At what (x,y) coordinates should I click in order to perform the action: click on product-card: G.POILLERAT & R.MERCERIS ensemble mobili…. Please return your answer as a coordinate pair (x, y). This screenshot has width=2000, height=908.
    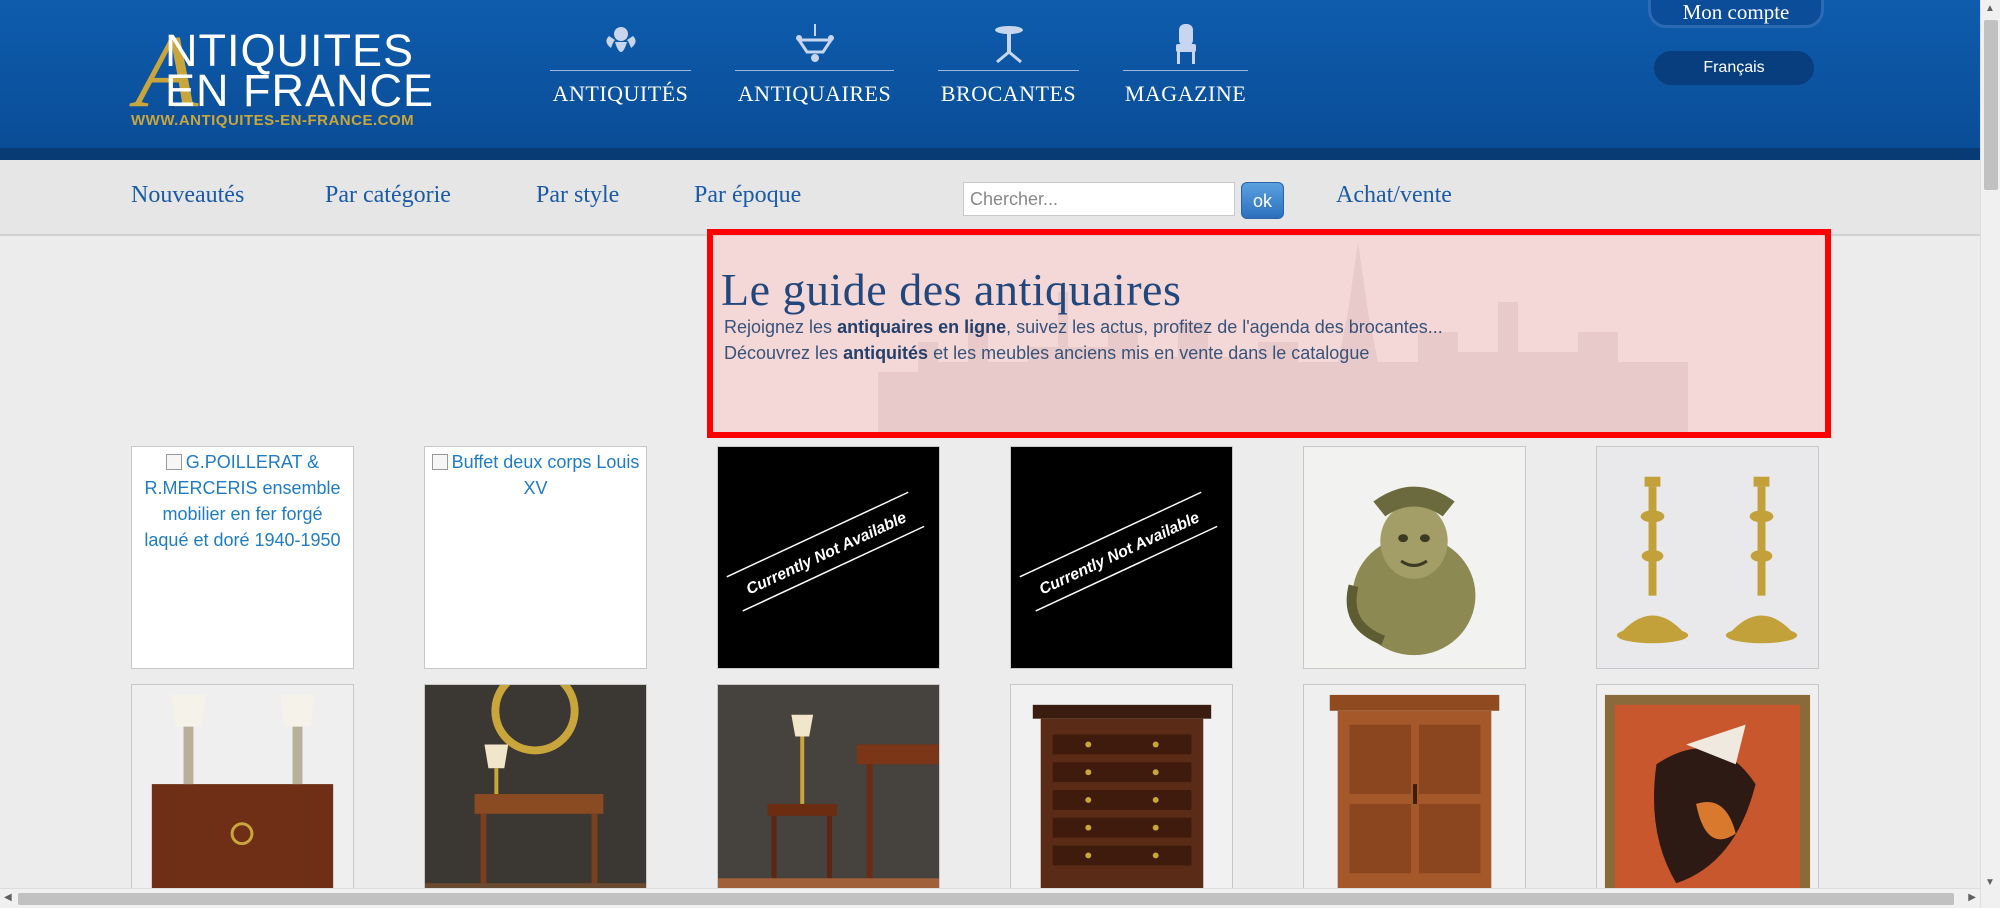
    Looking at the image, I should click on (242, 557).